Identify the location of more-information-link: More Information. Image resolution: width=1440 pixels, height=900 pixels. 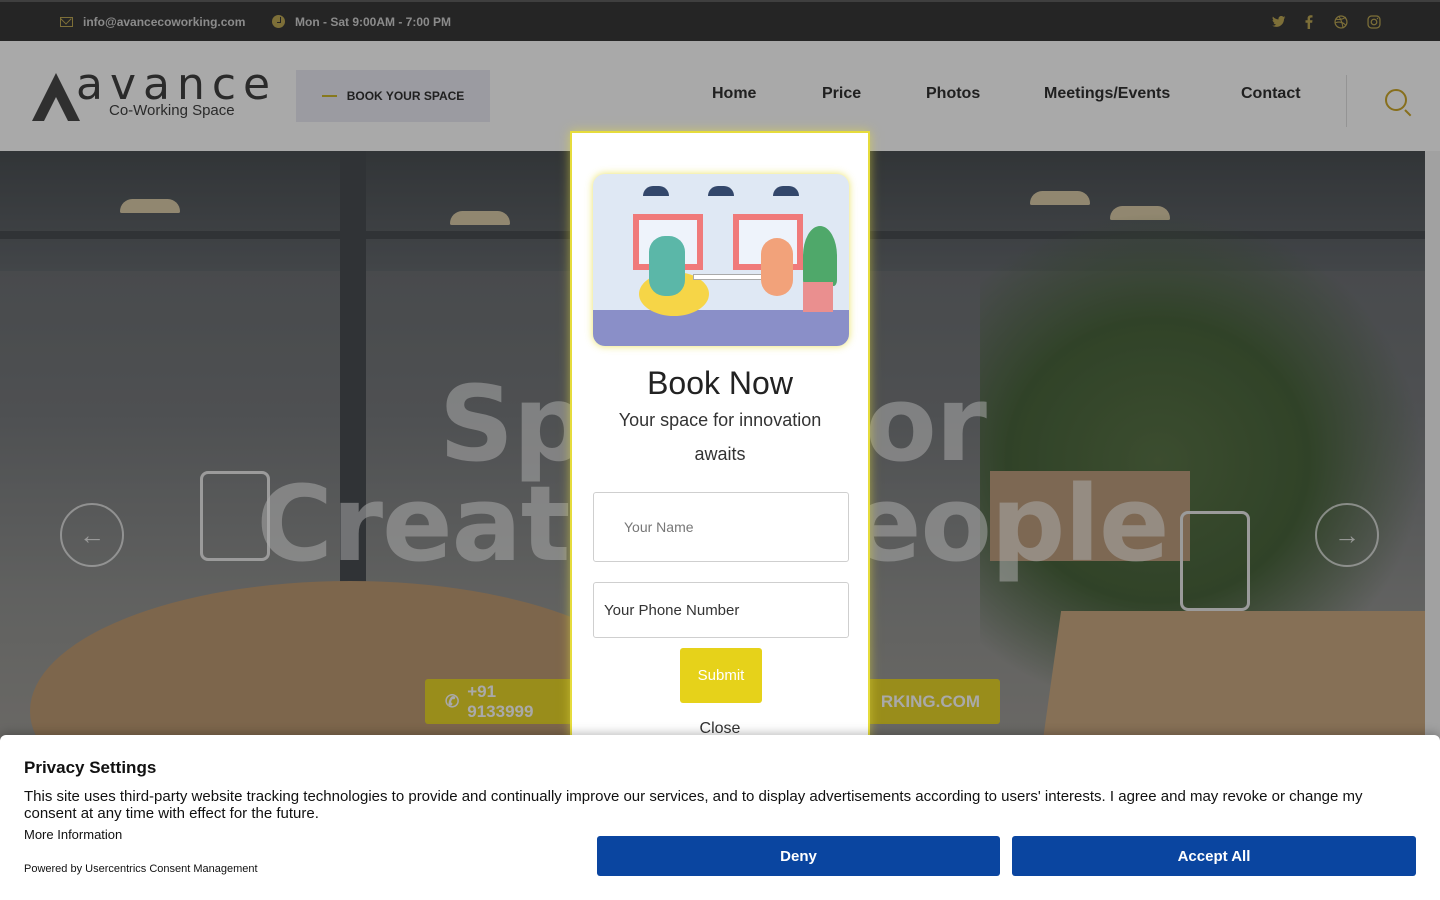
(73, 834).